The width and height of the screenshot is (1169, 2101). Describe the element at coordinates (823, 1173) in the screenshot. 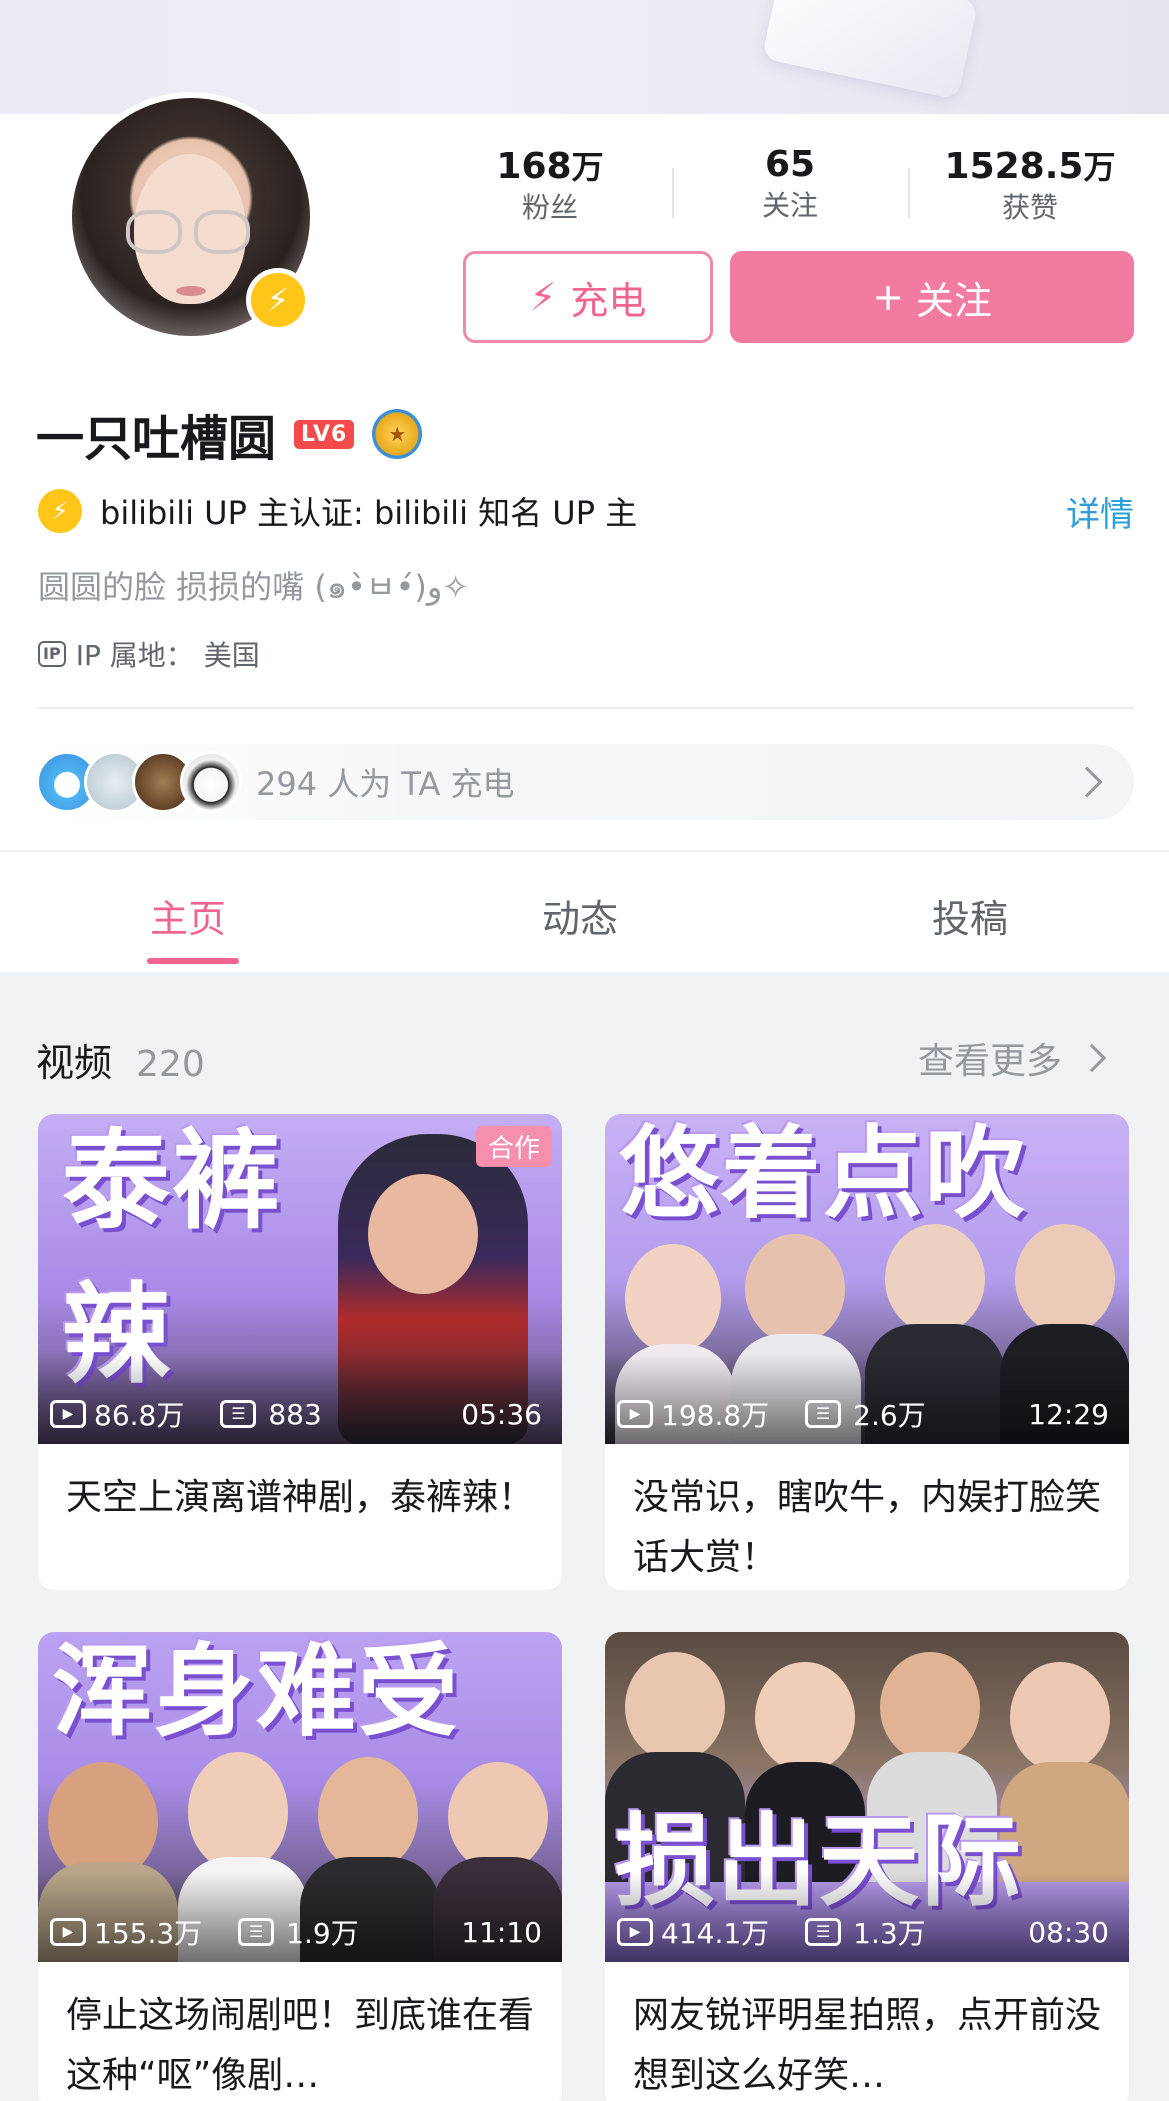

I see `thumbnail-text: 悠着点吹` at that location.